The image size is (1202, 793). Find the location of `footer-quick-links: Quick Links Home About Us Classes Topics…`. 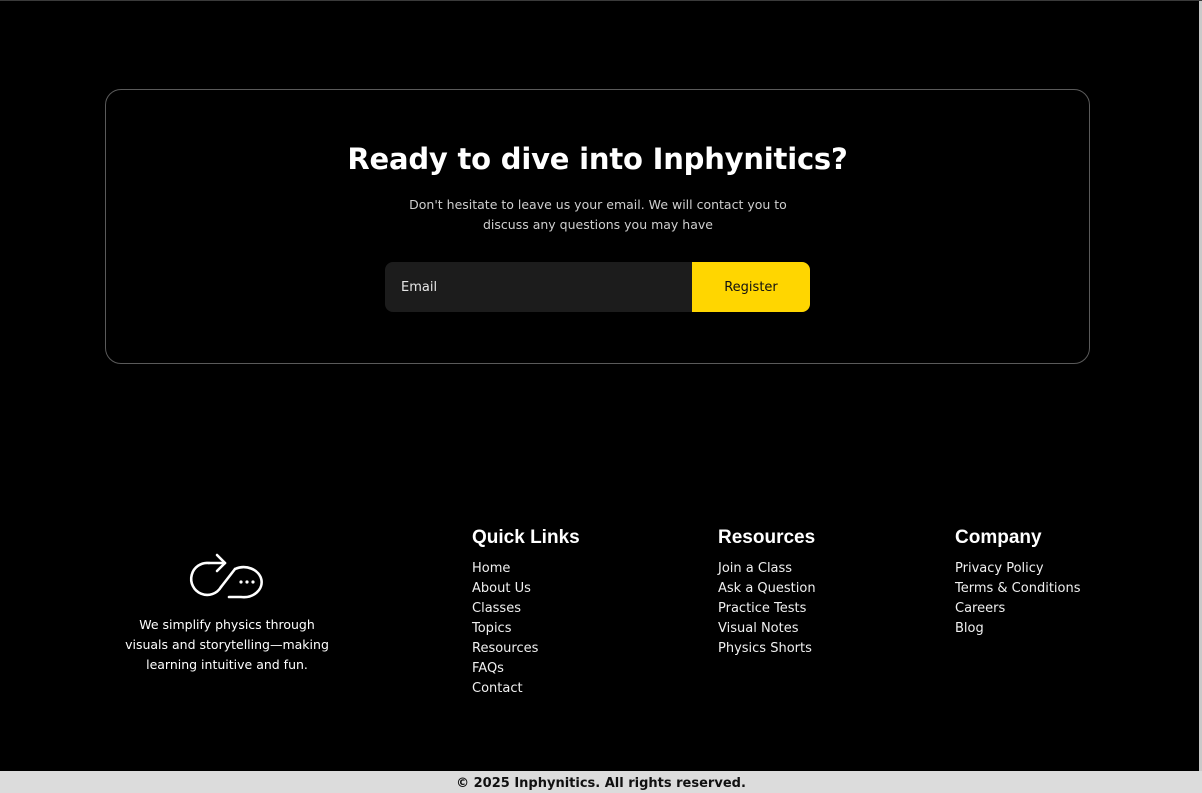

footer-quick-links: Quick Links Home About Us Classes Topics… is located at coordinates (526, 613).